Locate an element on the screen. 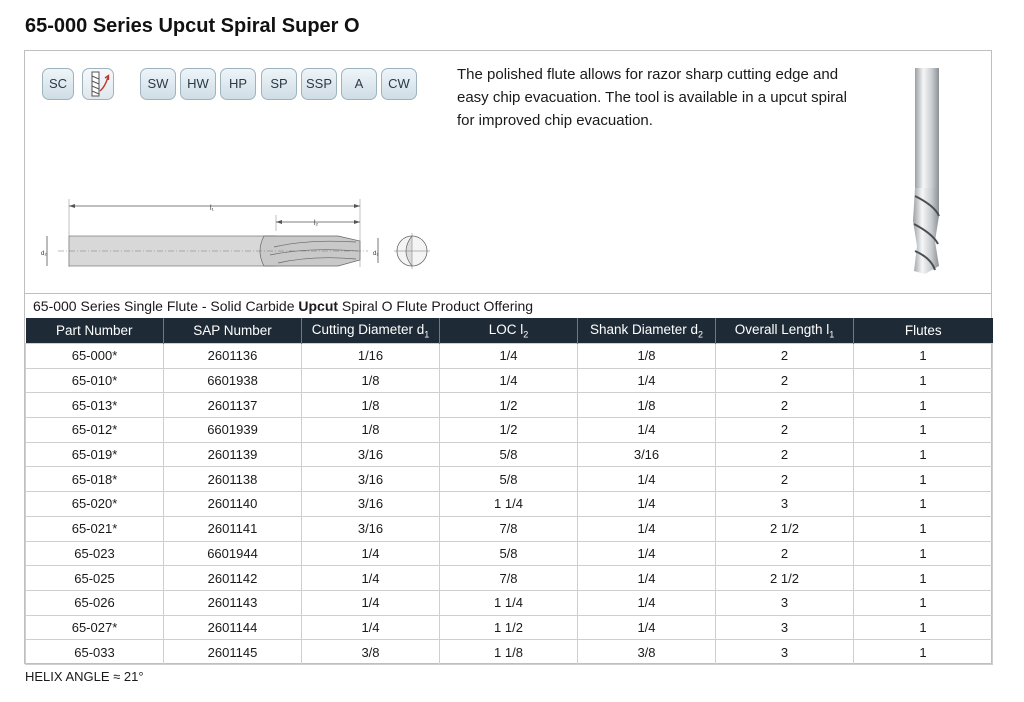 Image resolution: width=1024 pixels, height=702 pixels. table-row: 65-019* 2601139 3/16 5/8 3/16 2 1 is located at coordinates (509, 454).